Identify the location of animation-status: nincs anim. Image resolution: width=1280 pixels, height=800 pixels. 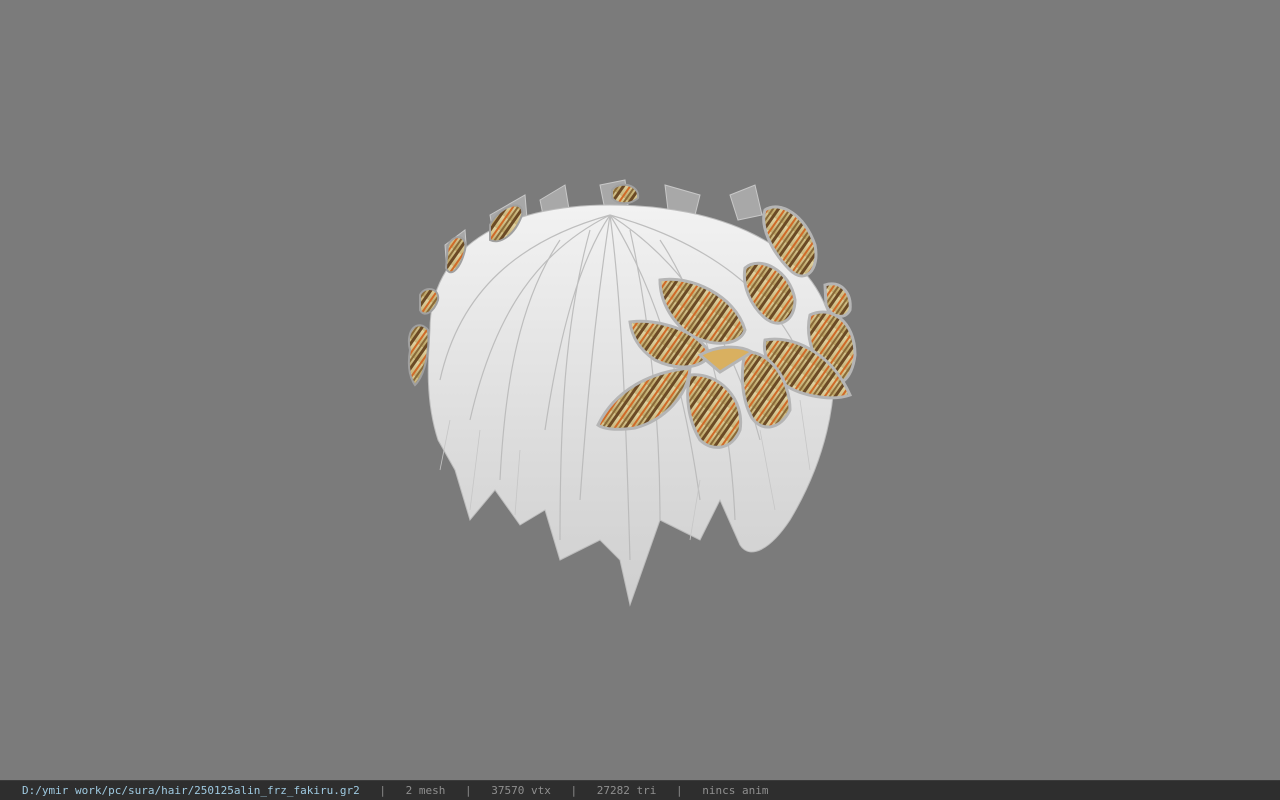
(735, 790).